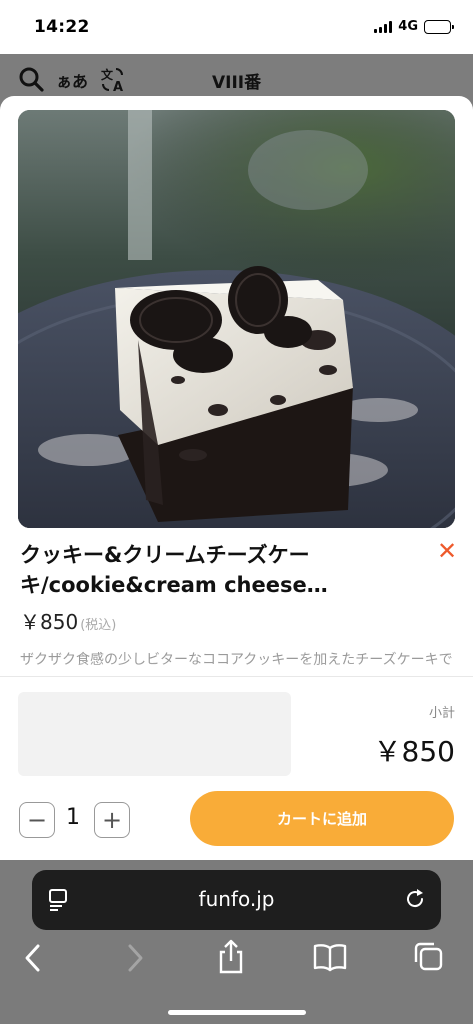 Image resolution: width=473 pixels, height=1024 pixels. Describe the element at coordinates (439, 26) in the screenshot. I see `battery-icon` at that location.